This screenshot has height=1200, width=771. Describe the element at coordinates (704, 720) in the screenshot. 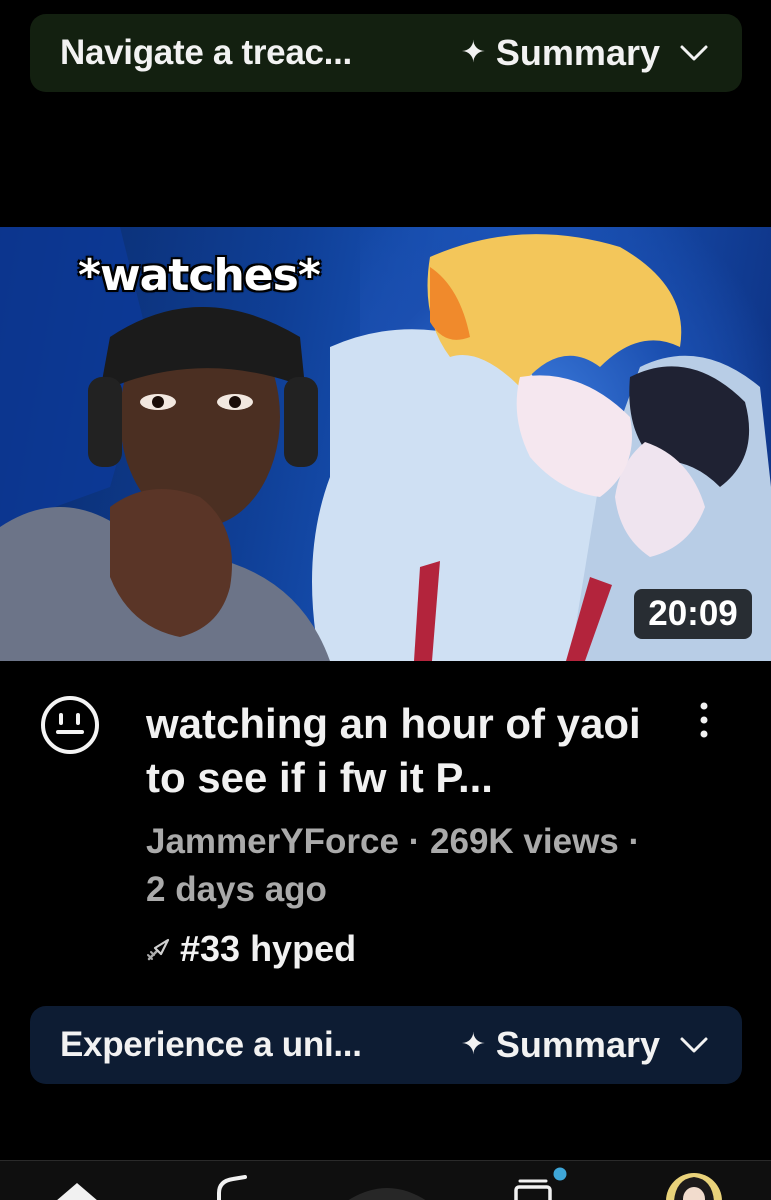

I see `more-options-icon` at that location.